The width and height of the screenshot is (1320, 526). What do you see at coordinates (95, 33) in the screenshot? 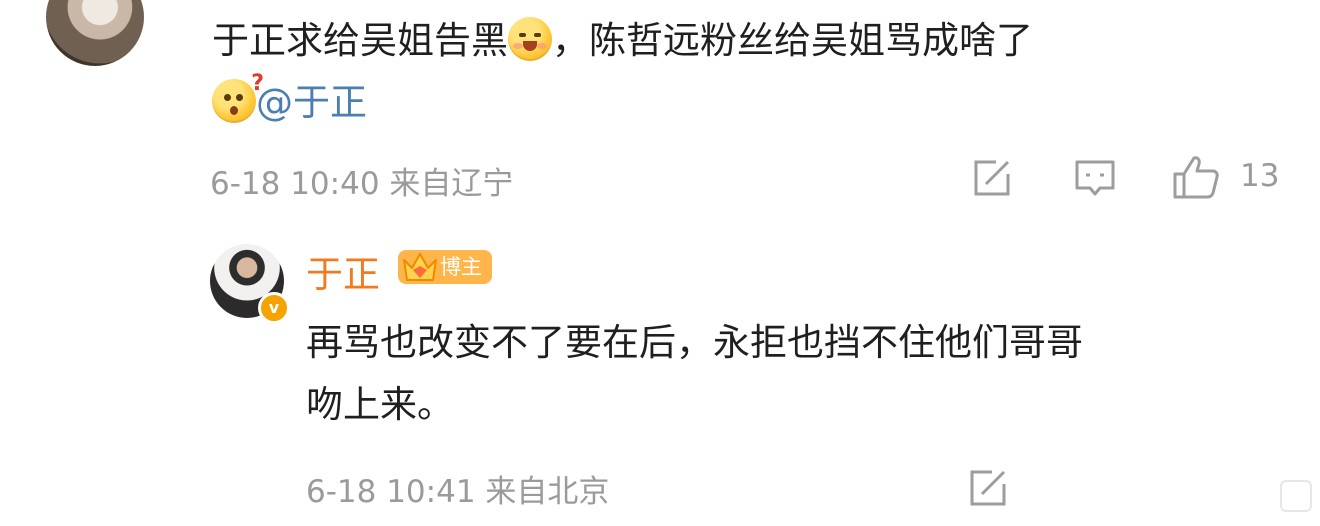
I see `commenter-avatar` at bounding box center [95, 33].